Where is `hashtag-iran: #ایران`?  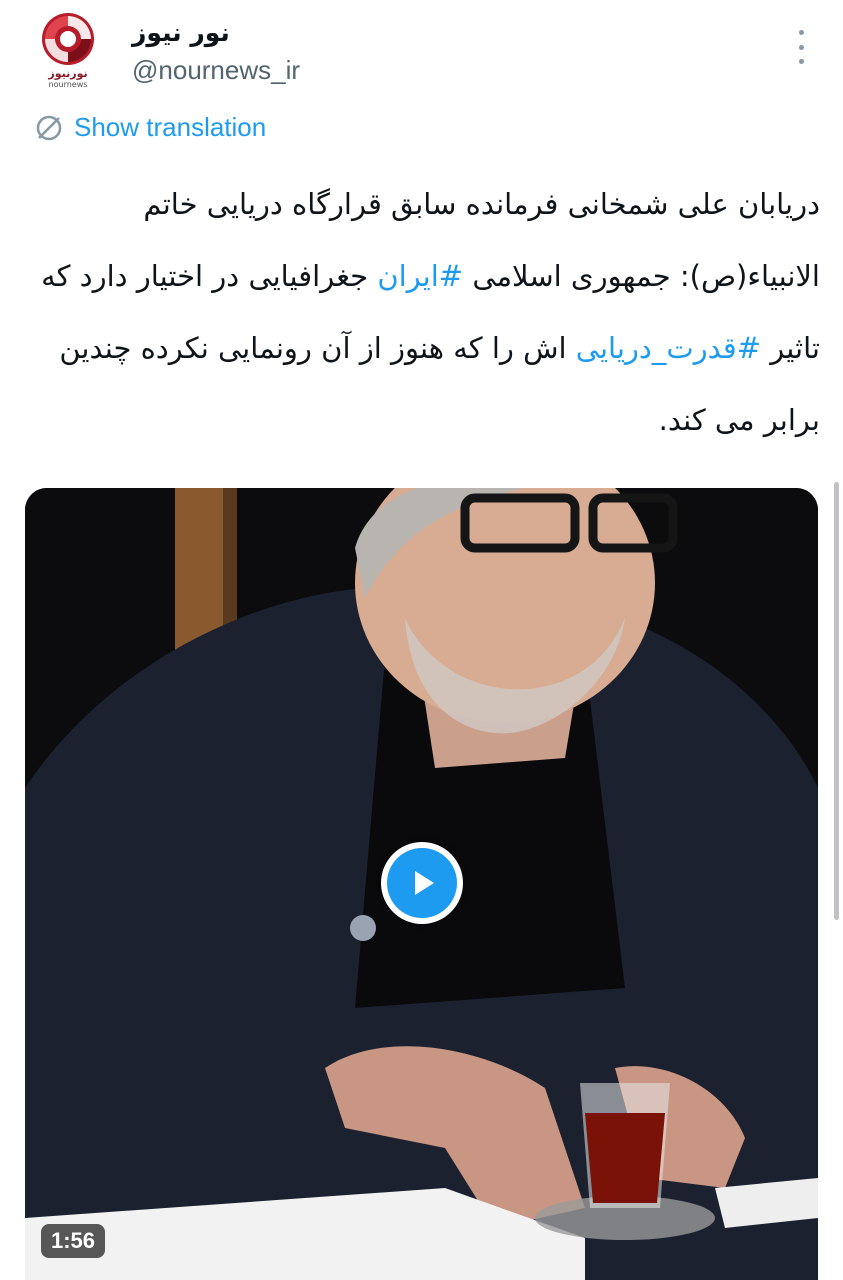
hashtag-iran: #ایران is located at coordinates (420, 276).